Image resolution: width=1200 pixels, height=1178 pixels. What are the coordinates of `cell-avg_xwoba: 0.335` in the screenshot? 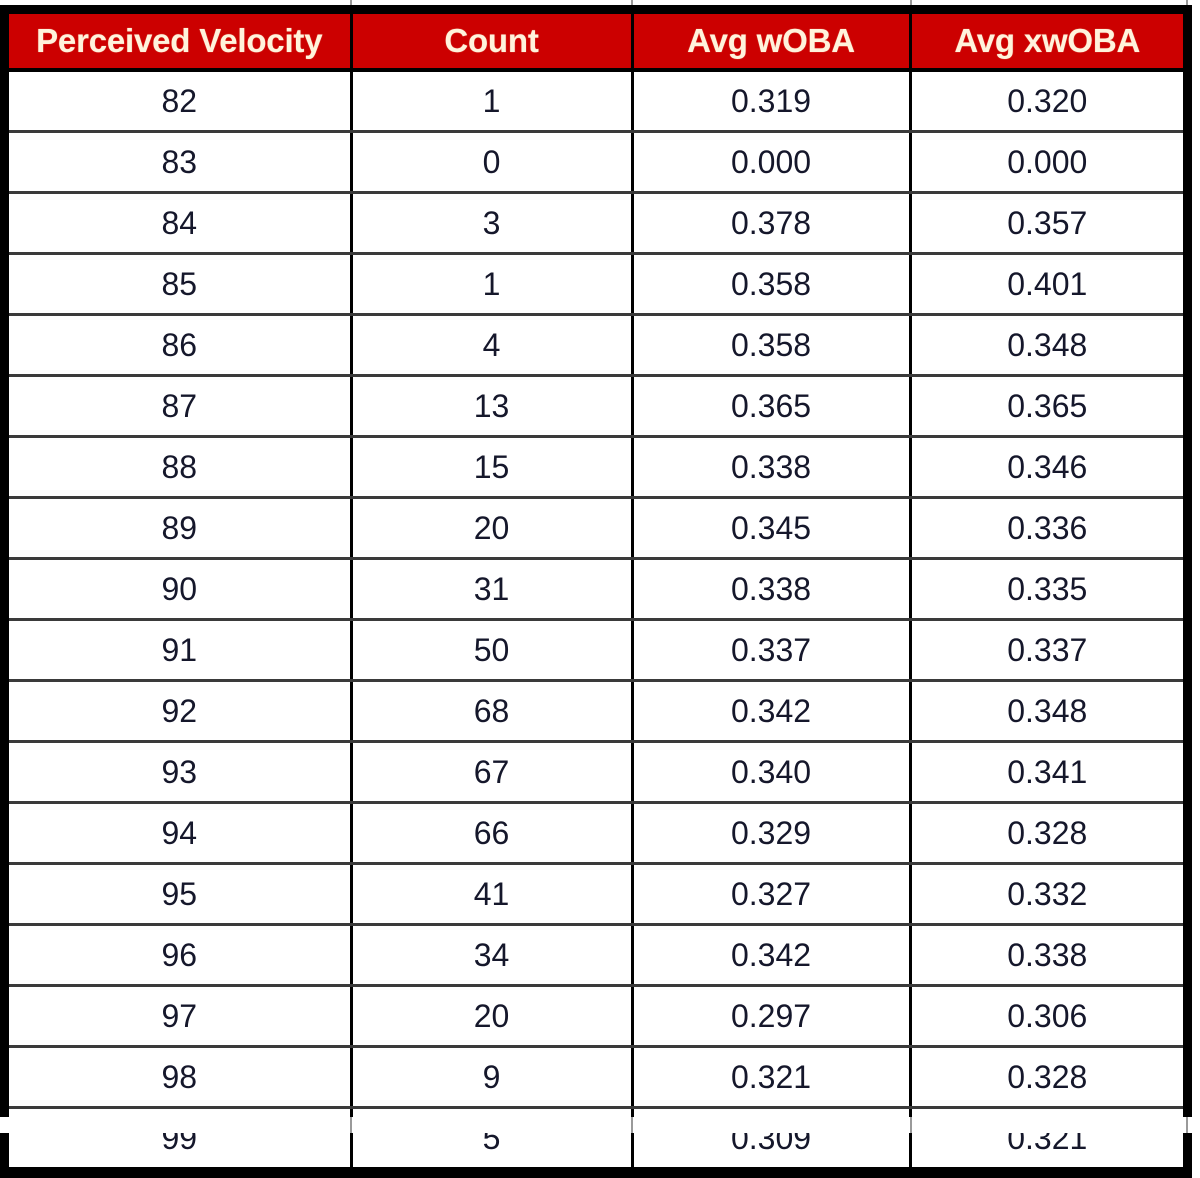 It's located at (1046, 589).